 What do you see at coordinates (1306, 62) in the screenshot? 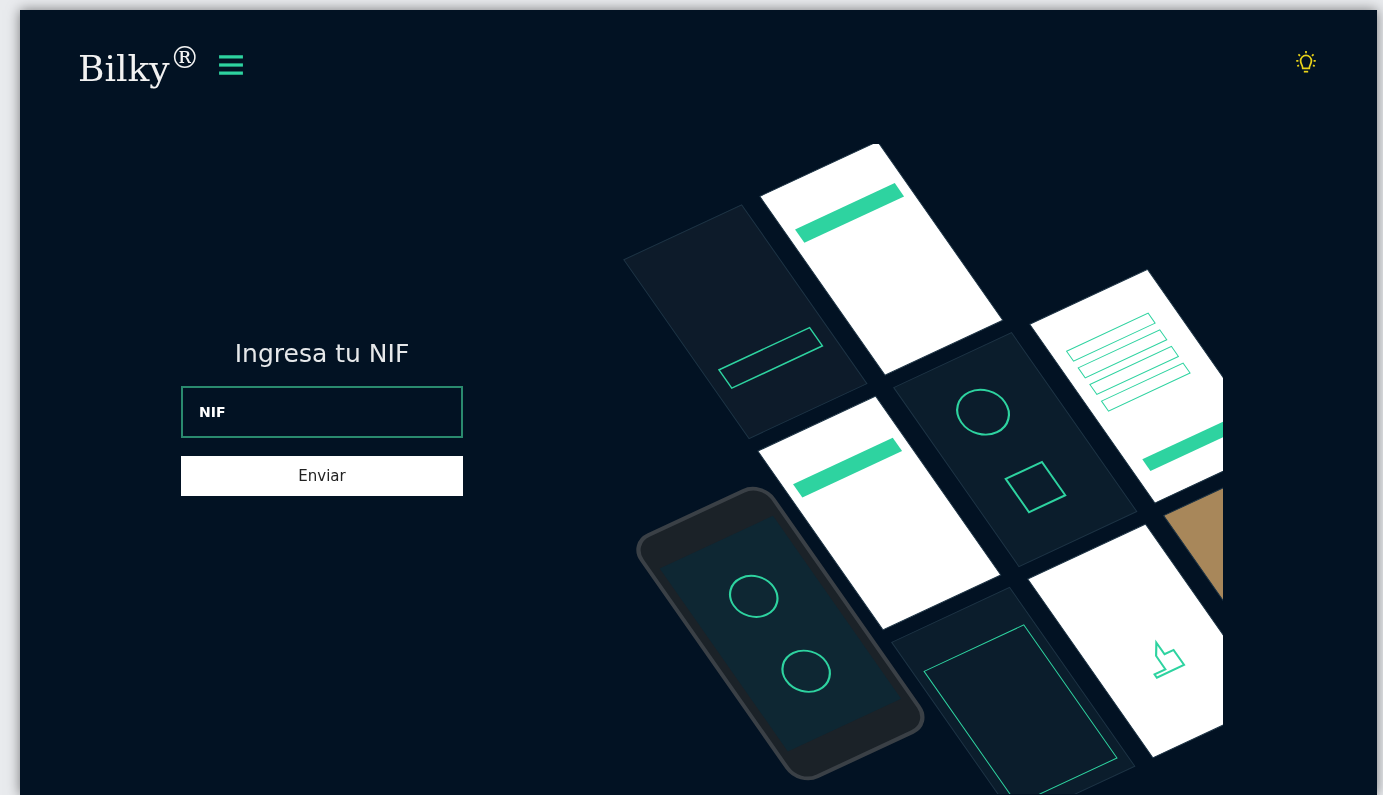
I see `lightbulb-icon` at bounding box center [1306, 62].